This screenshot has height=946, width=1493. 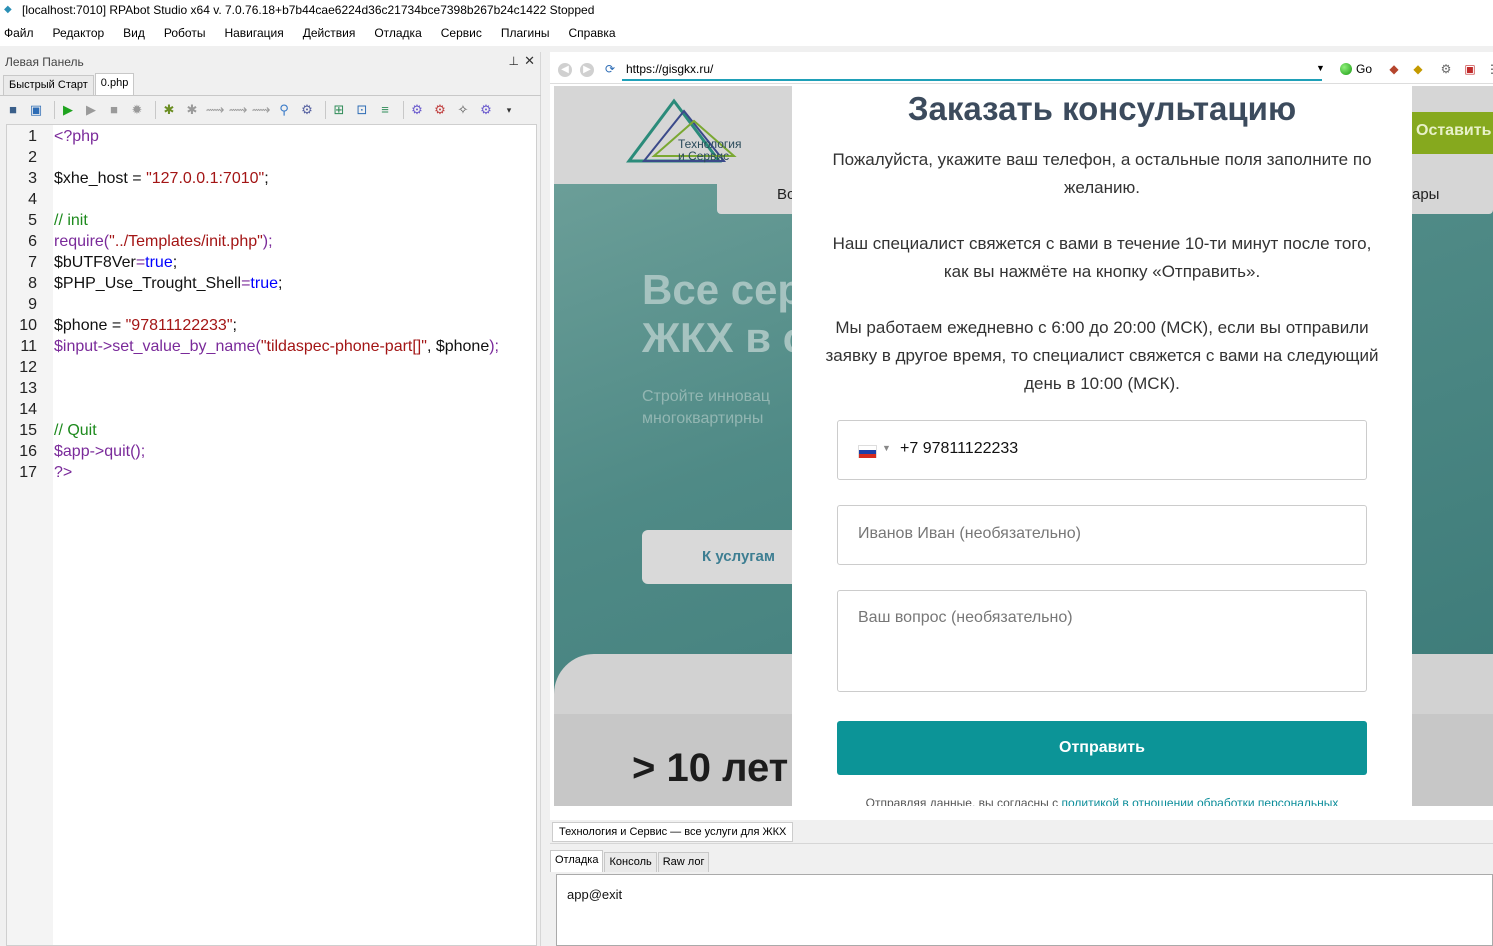 What do you see at coordinates (1102, 641) in the screenshot?
I see `question-textarea: Ваш вопрос (необязательно)` at bounding box center [1102, 641].